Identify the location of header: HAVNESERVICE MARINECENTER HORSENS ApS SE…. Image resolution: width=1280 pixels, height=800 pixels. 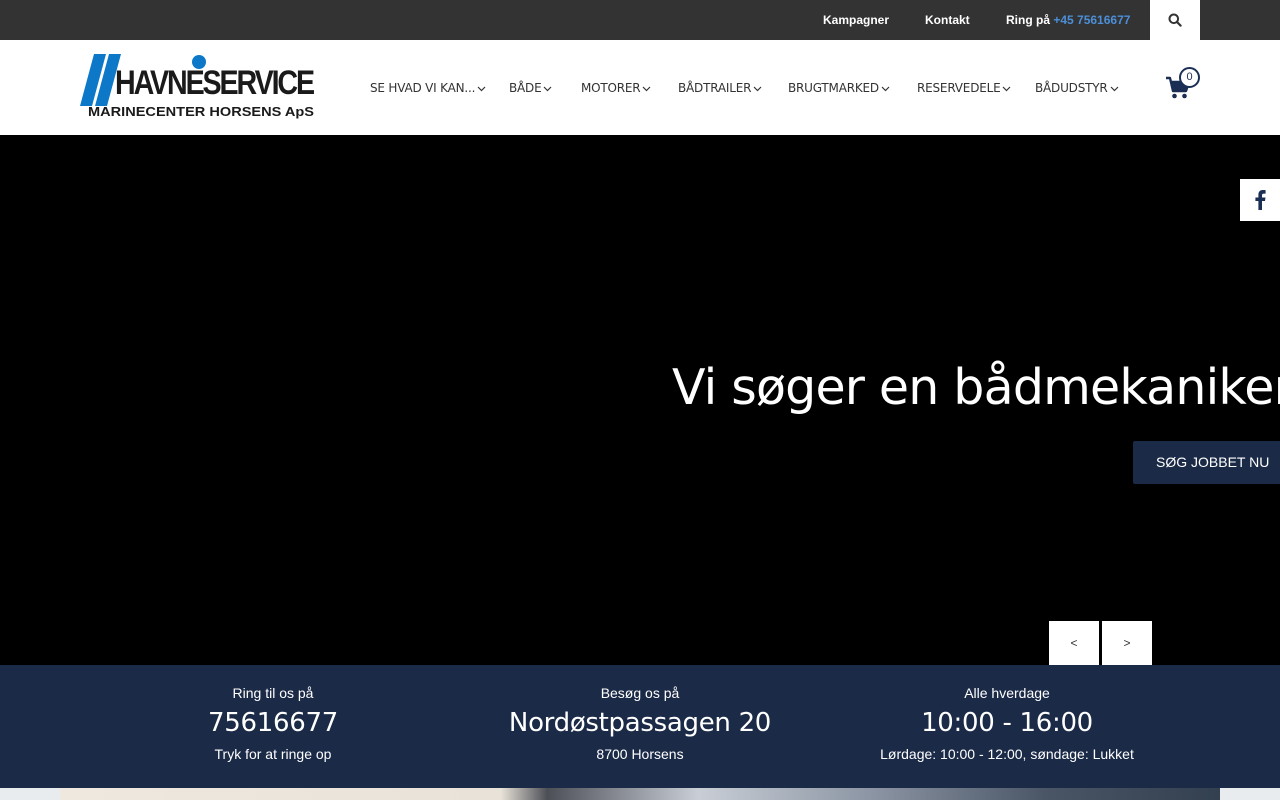
(640, 87).